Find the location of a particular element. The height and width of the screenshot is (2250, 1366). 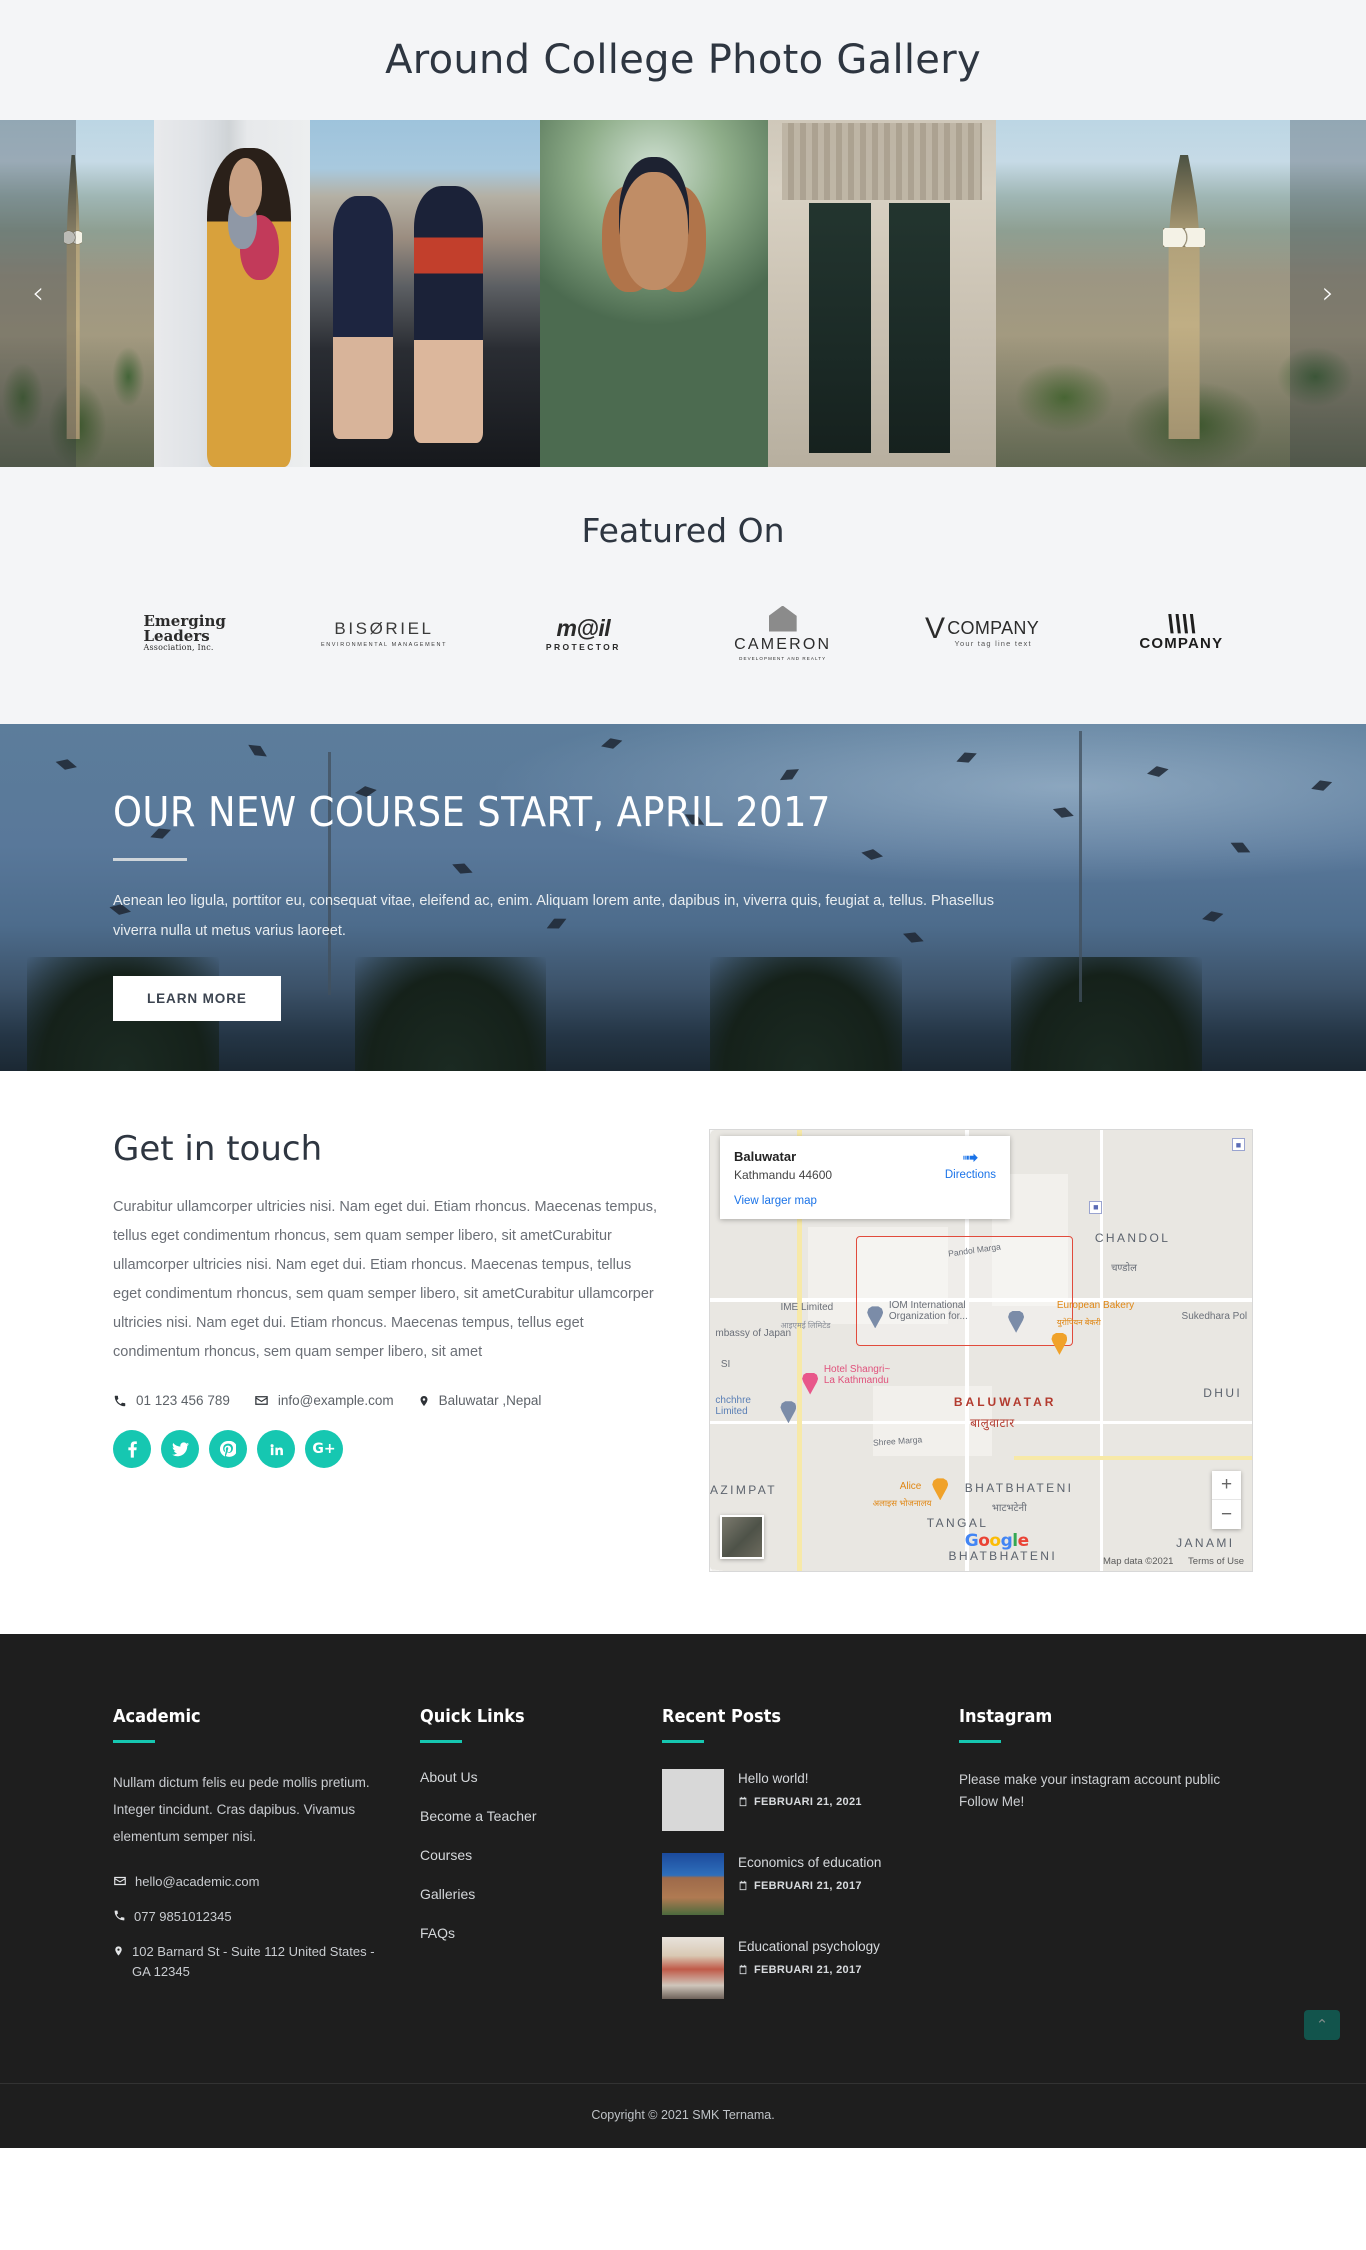

map-data-text: Map data ©2021 is located at coordinates (1138, 1561).